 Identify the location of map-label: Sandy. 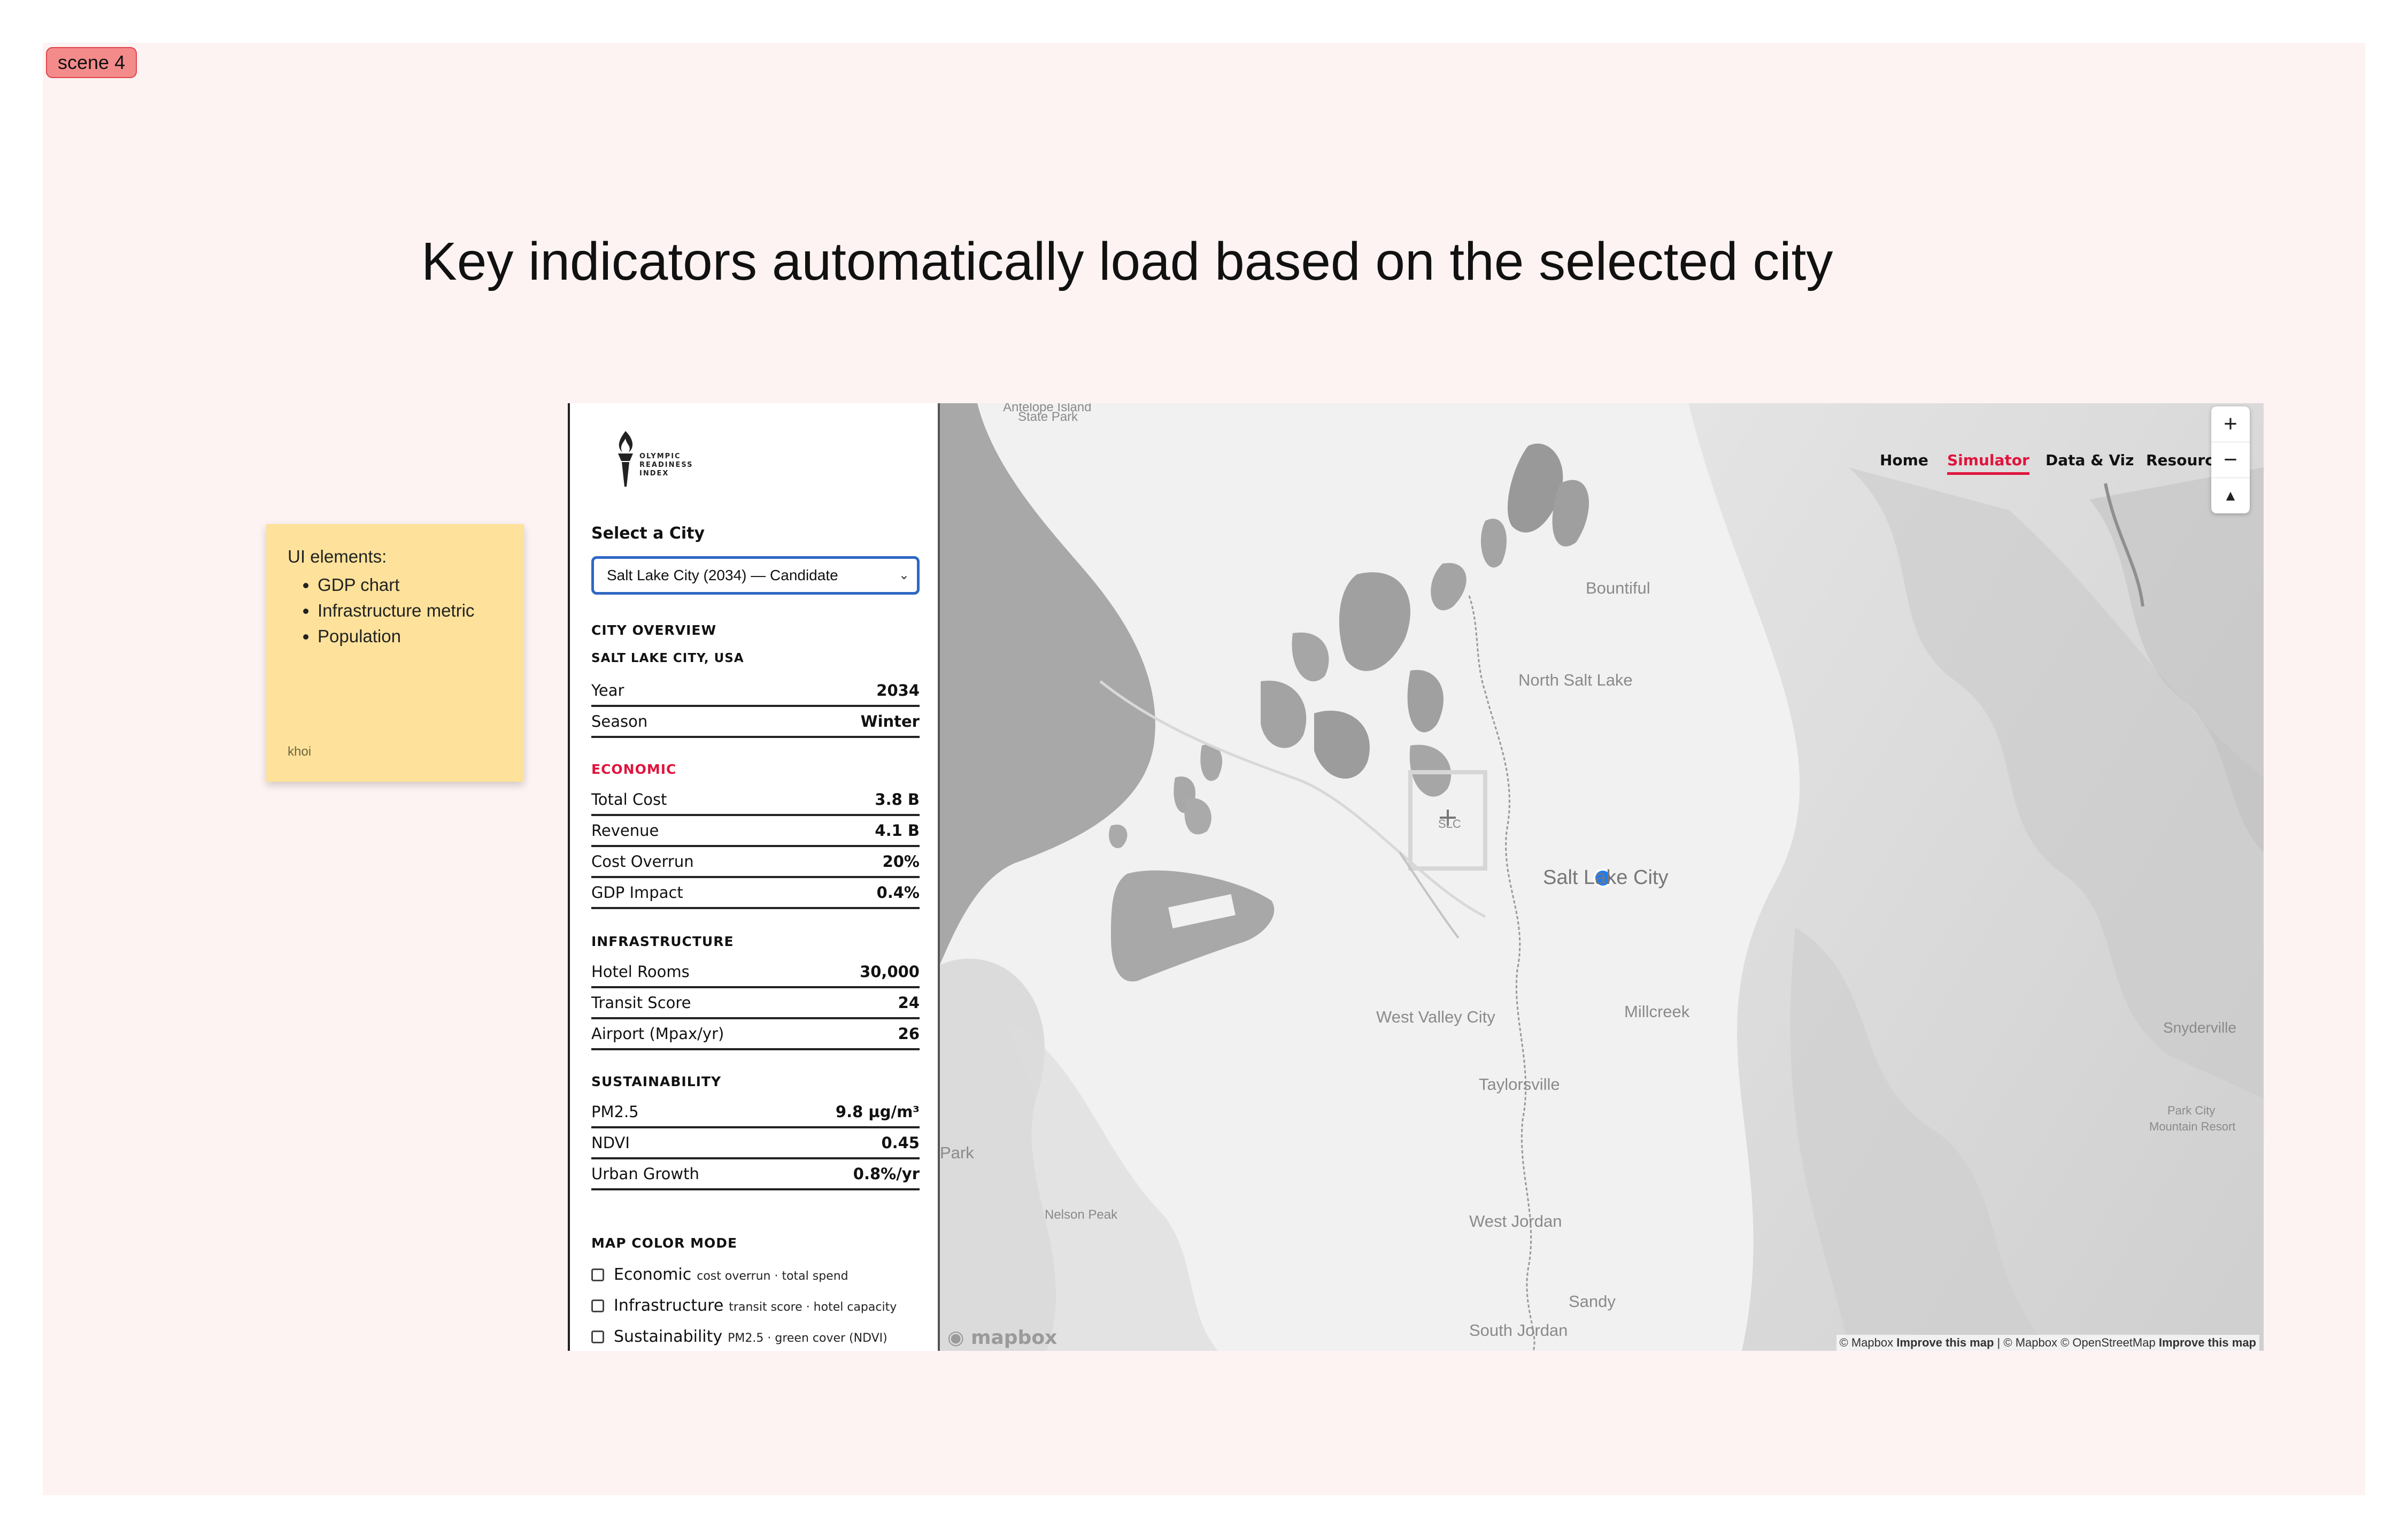
(1592, 1301).